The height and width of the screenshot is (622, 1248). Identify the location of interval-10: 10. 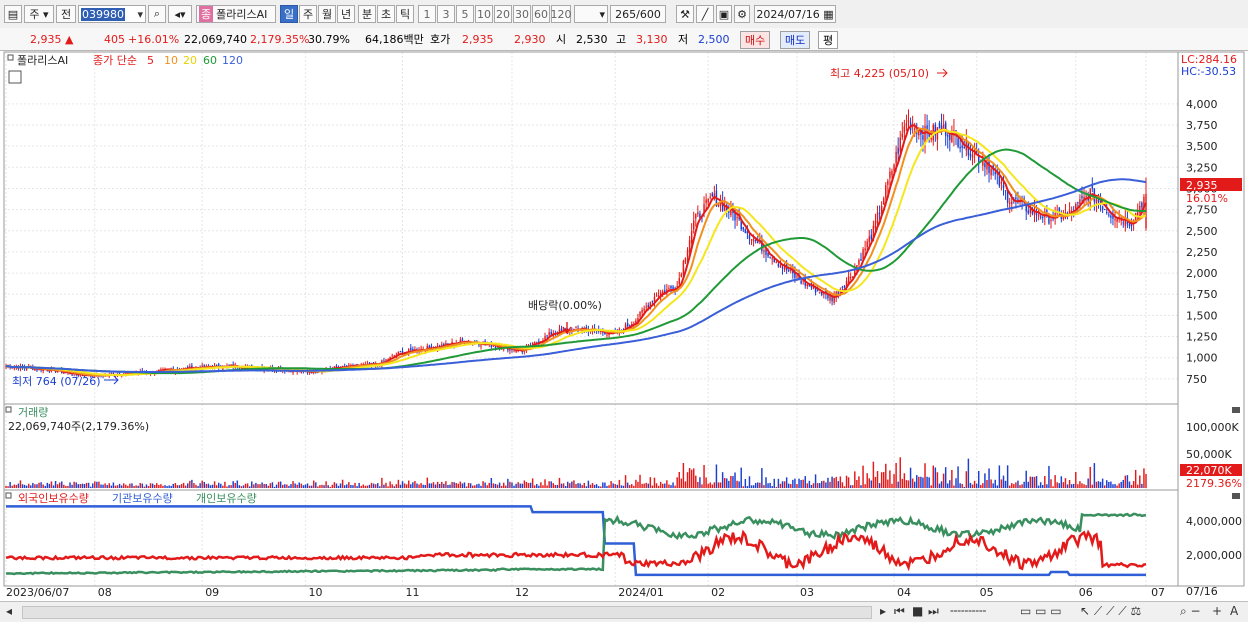
(484, 14).